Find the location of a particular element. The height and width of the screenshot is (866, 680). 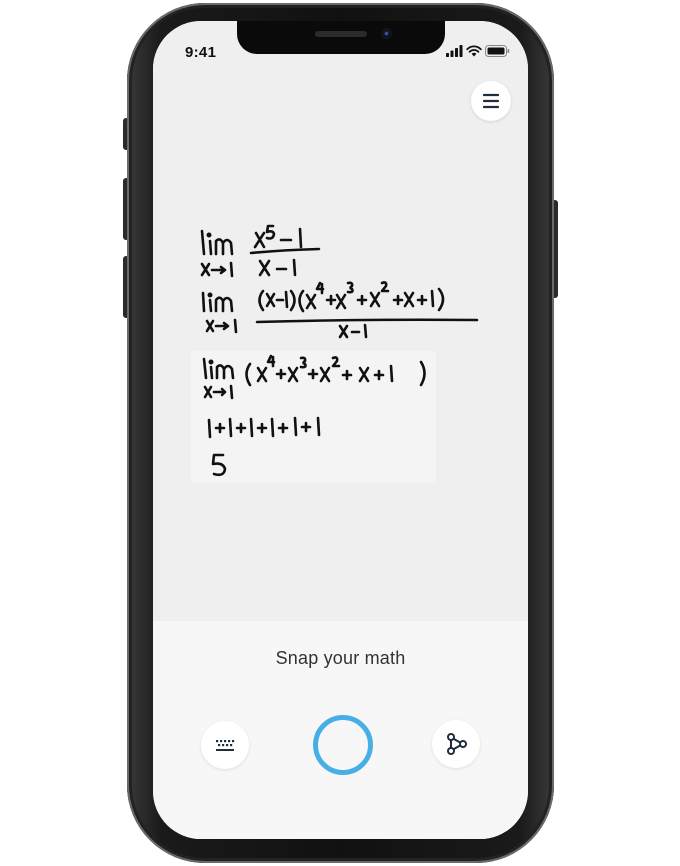

graph-button is located at coordinates (456, 744).